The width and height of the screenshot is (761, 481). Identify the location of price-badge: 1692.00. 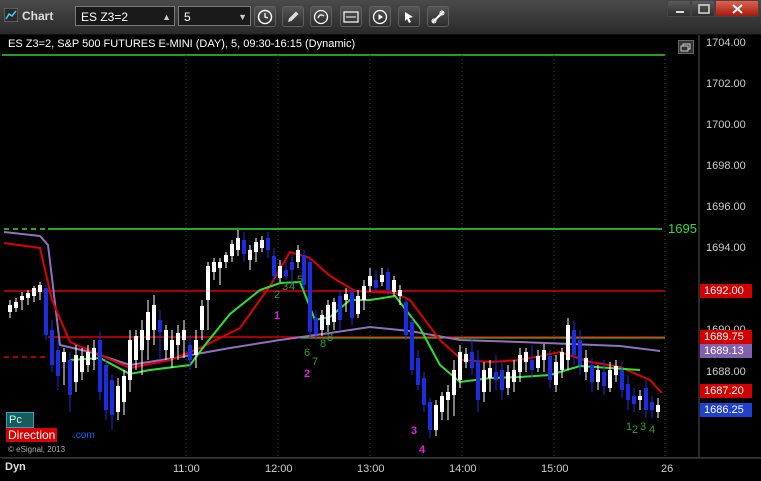
(726, 291).